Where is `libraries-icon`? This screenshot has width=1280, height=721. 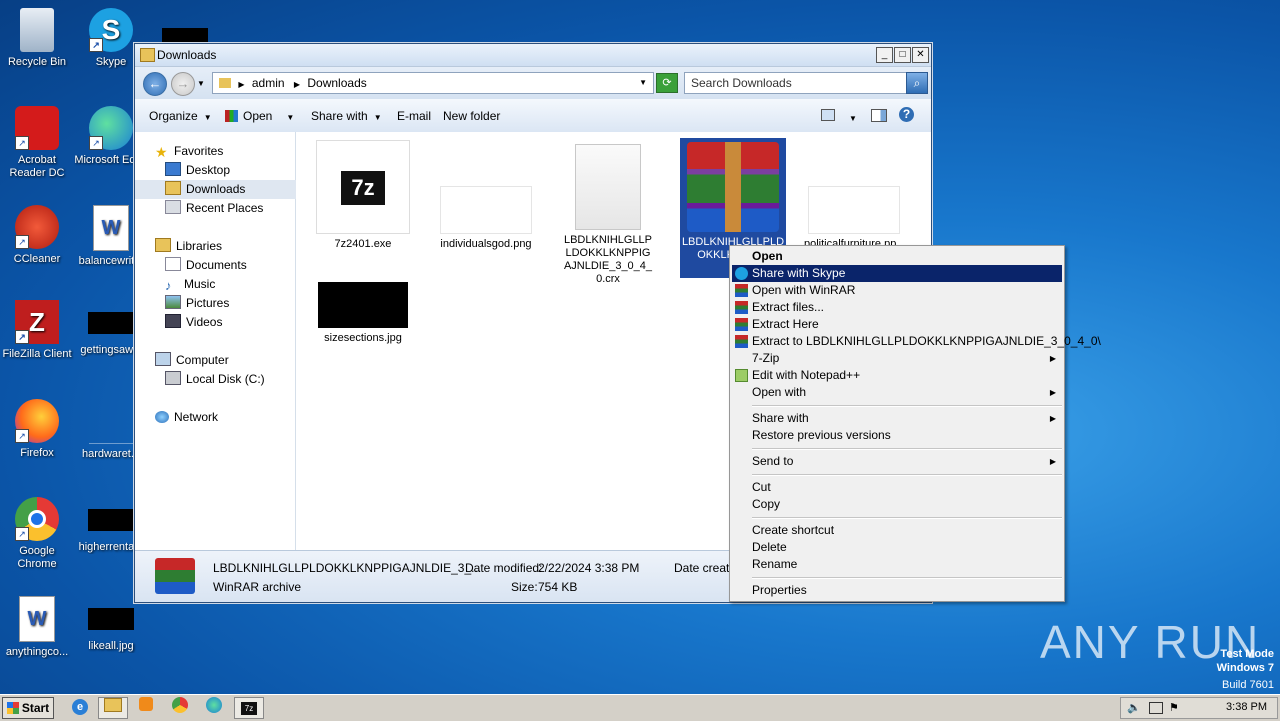
libraries-icon is located at coordinates (163, 245).